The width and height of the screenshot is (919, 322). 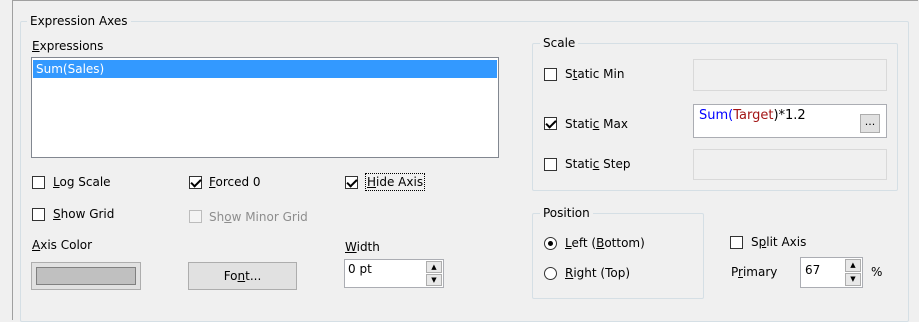 What do you see at coordinates (753, 115) in the screenshot?
I see `static-max-expression-field: Target` at bounding box center [753, 115].